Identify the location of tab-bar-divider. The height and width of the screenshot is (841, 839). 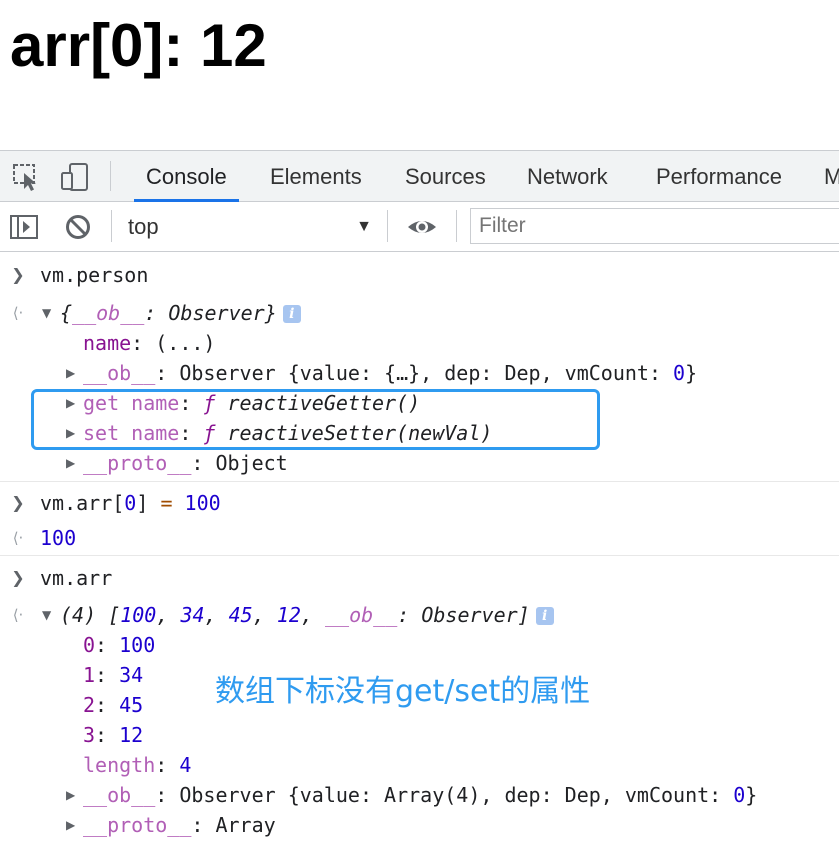
(110, 176).